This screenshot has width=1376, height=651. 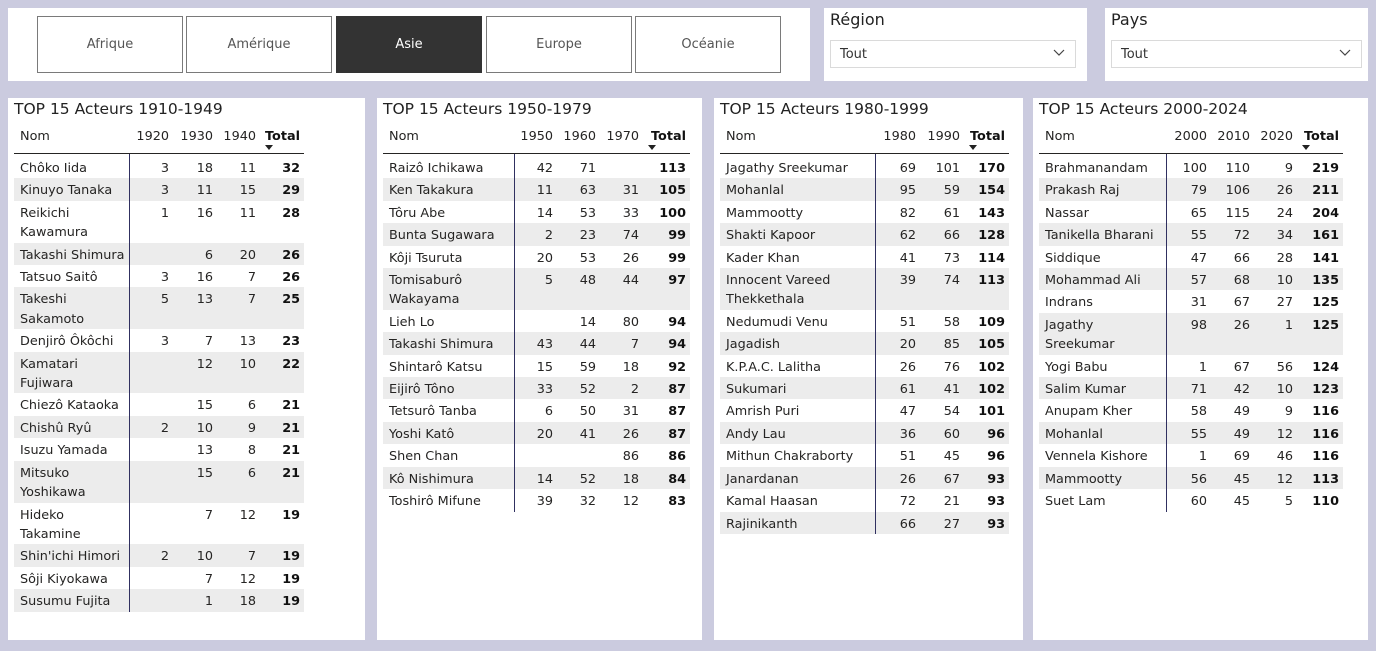 What do you see at coordinates (238, 139) in the screenshot?
I see `column-header-decade: 1940` at bounding box center [238, 139].